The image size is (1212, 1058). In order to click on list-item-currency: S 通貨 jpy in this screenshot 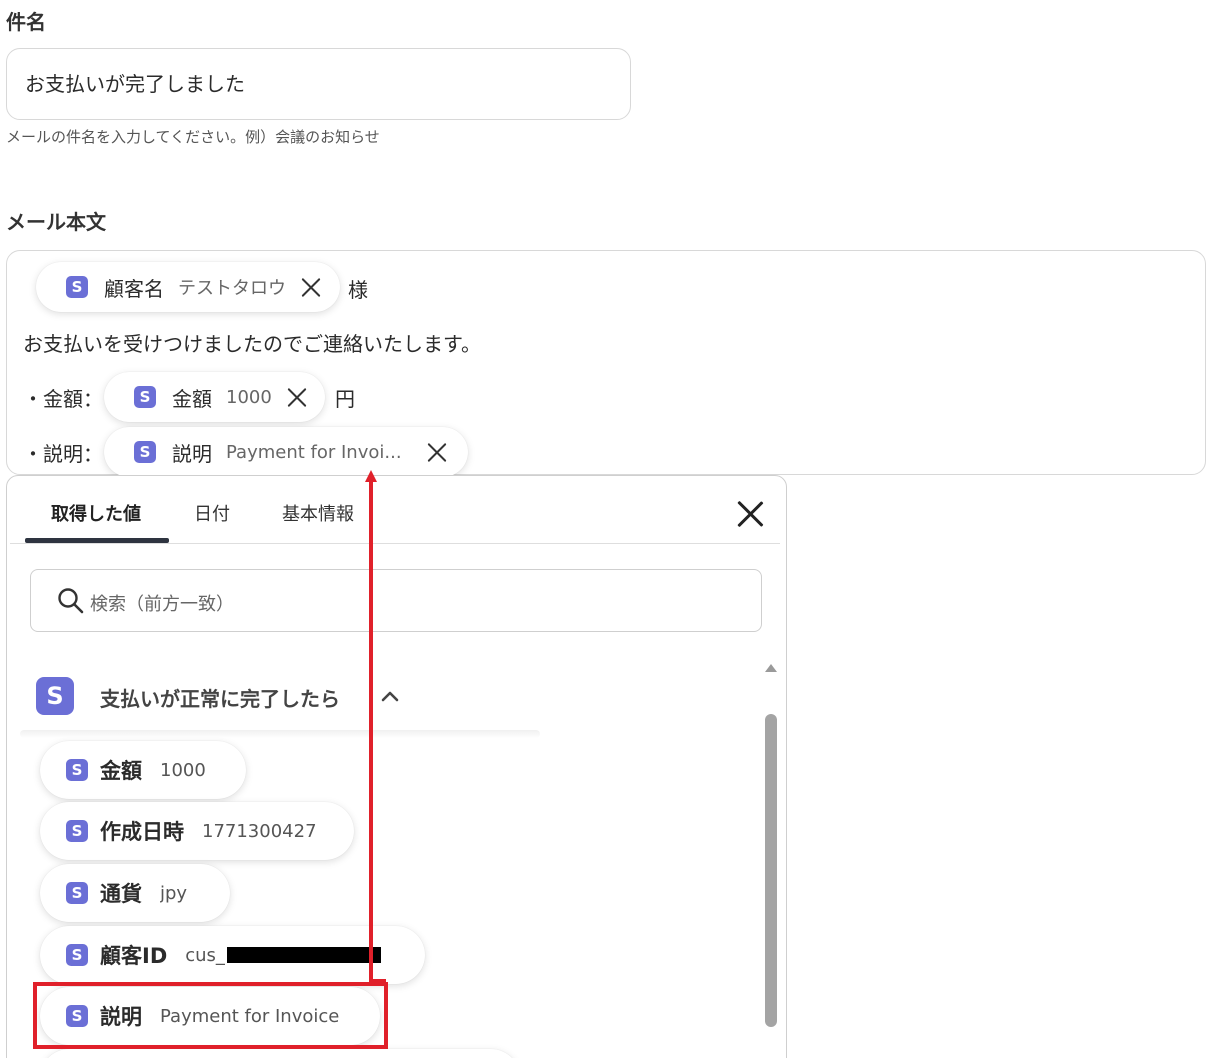, I will do `click(135, 893)`.